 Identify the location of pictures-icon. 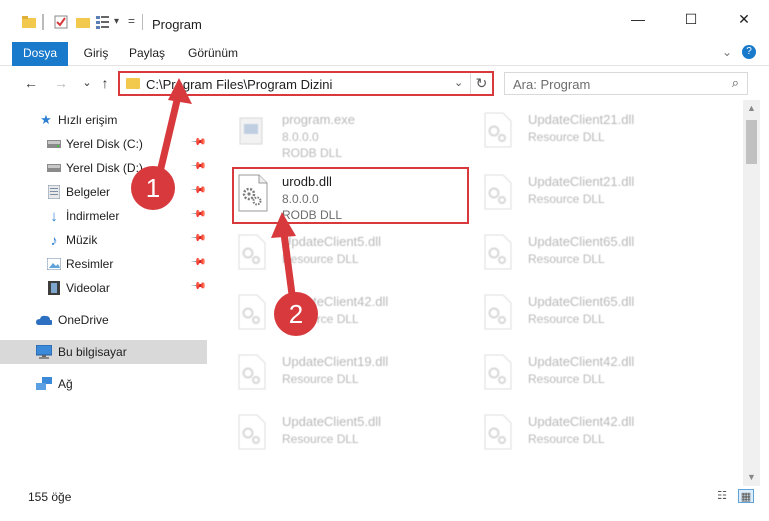
(54, 264).